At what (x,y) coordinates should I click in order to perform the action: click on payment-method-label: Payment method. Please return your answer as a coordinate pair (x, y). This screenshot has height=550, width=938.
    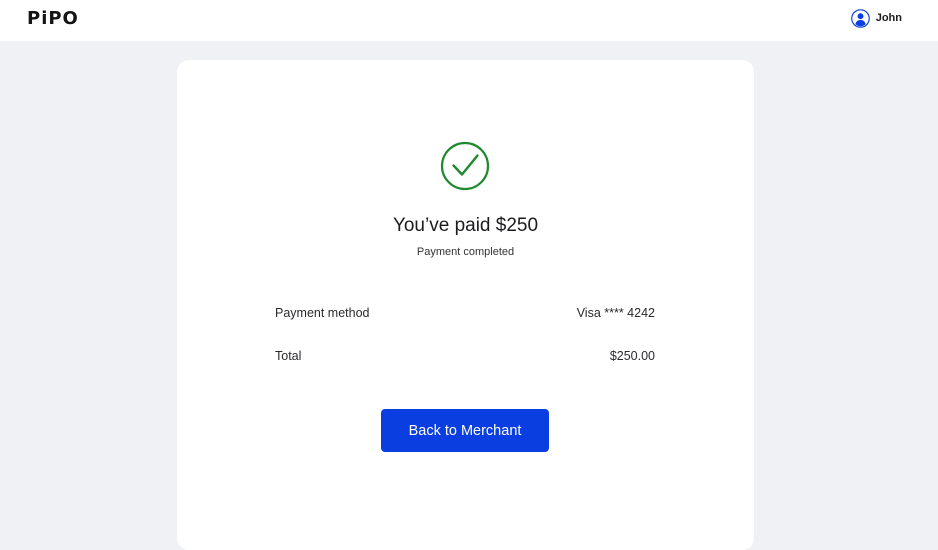
    Looking at the image, I should click on (322, 313).